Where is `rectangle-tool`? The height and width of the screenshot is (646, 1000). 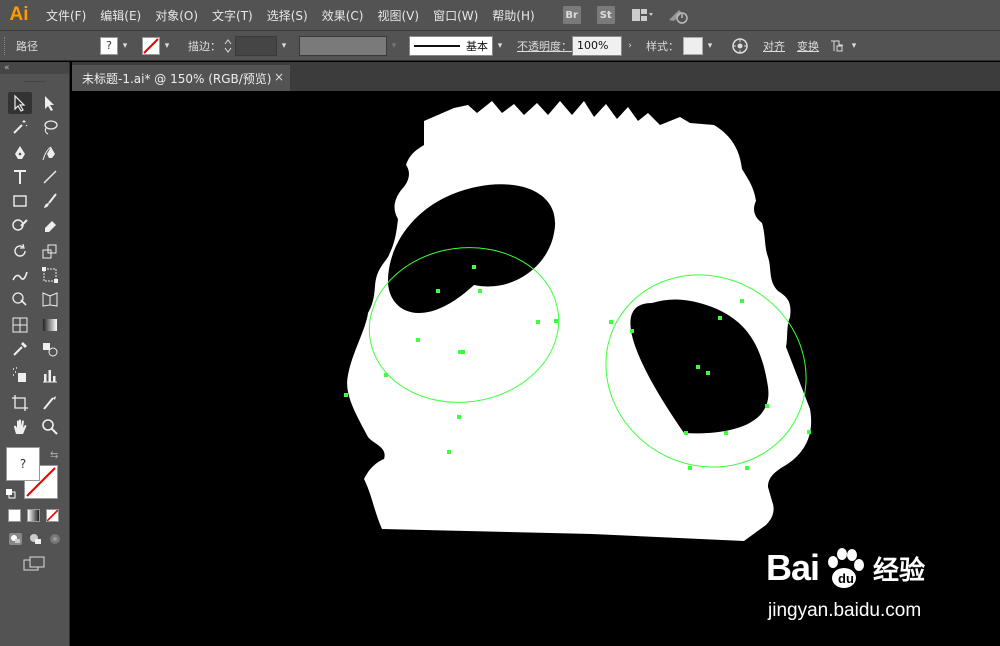
rectangle-tool is located at coordinates (20, 201).